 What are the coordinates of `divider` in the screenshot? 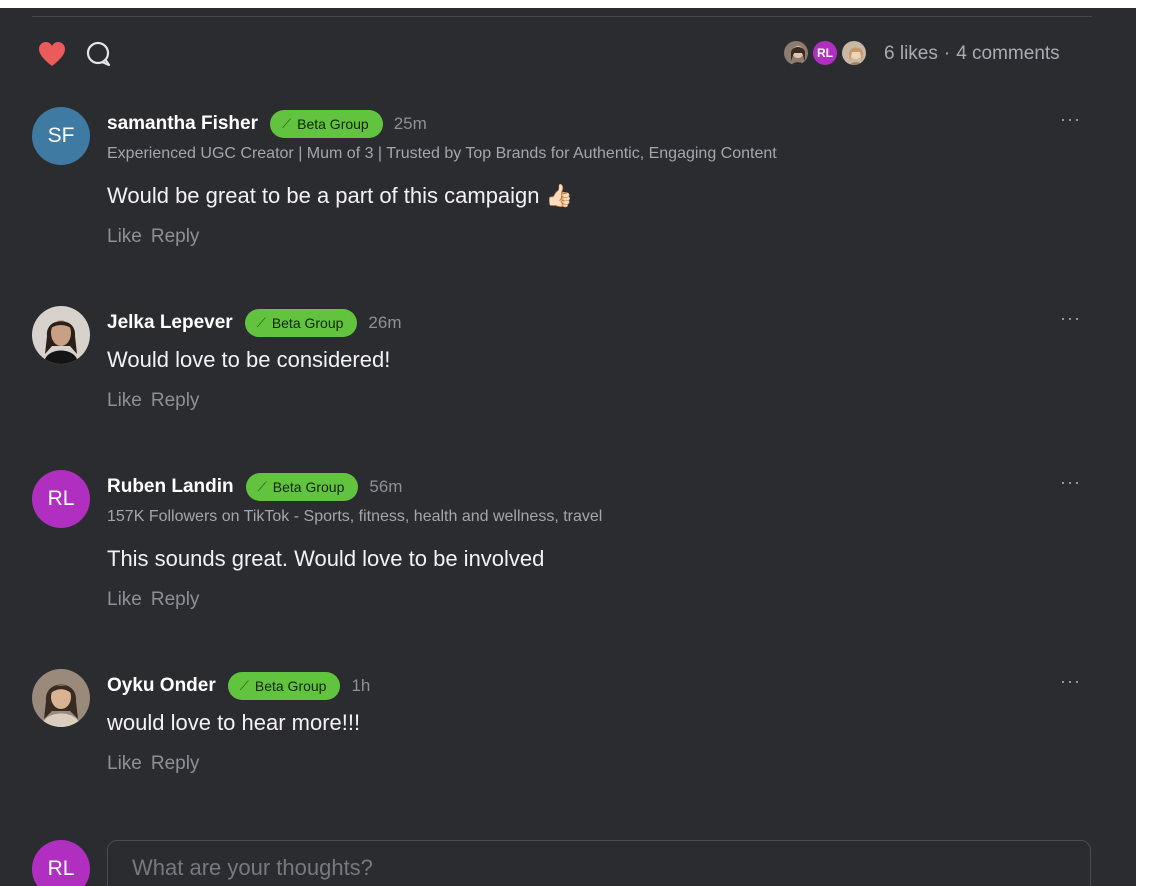 It's located at (562, 16).